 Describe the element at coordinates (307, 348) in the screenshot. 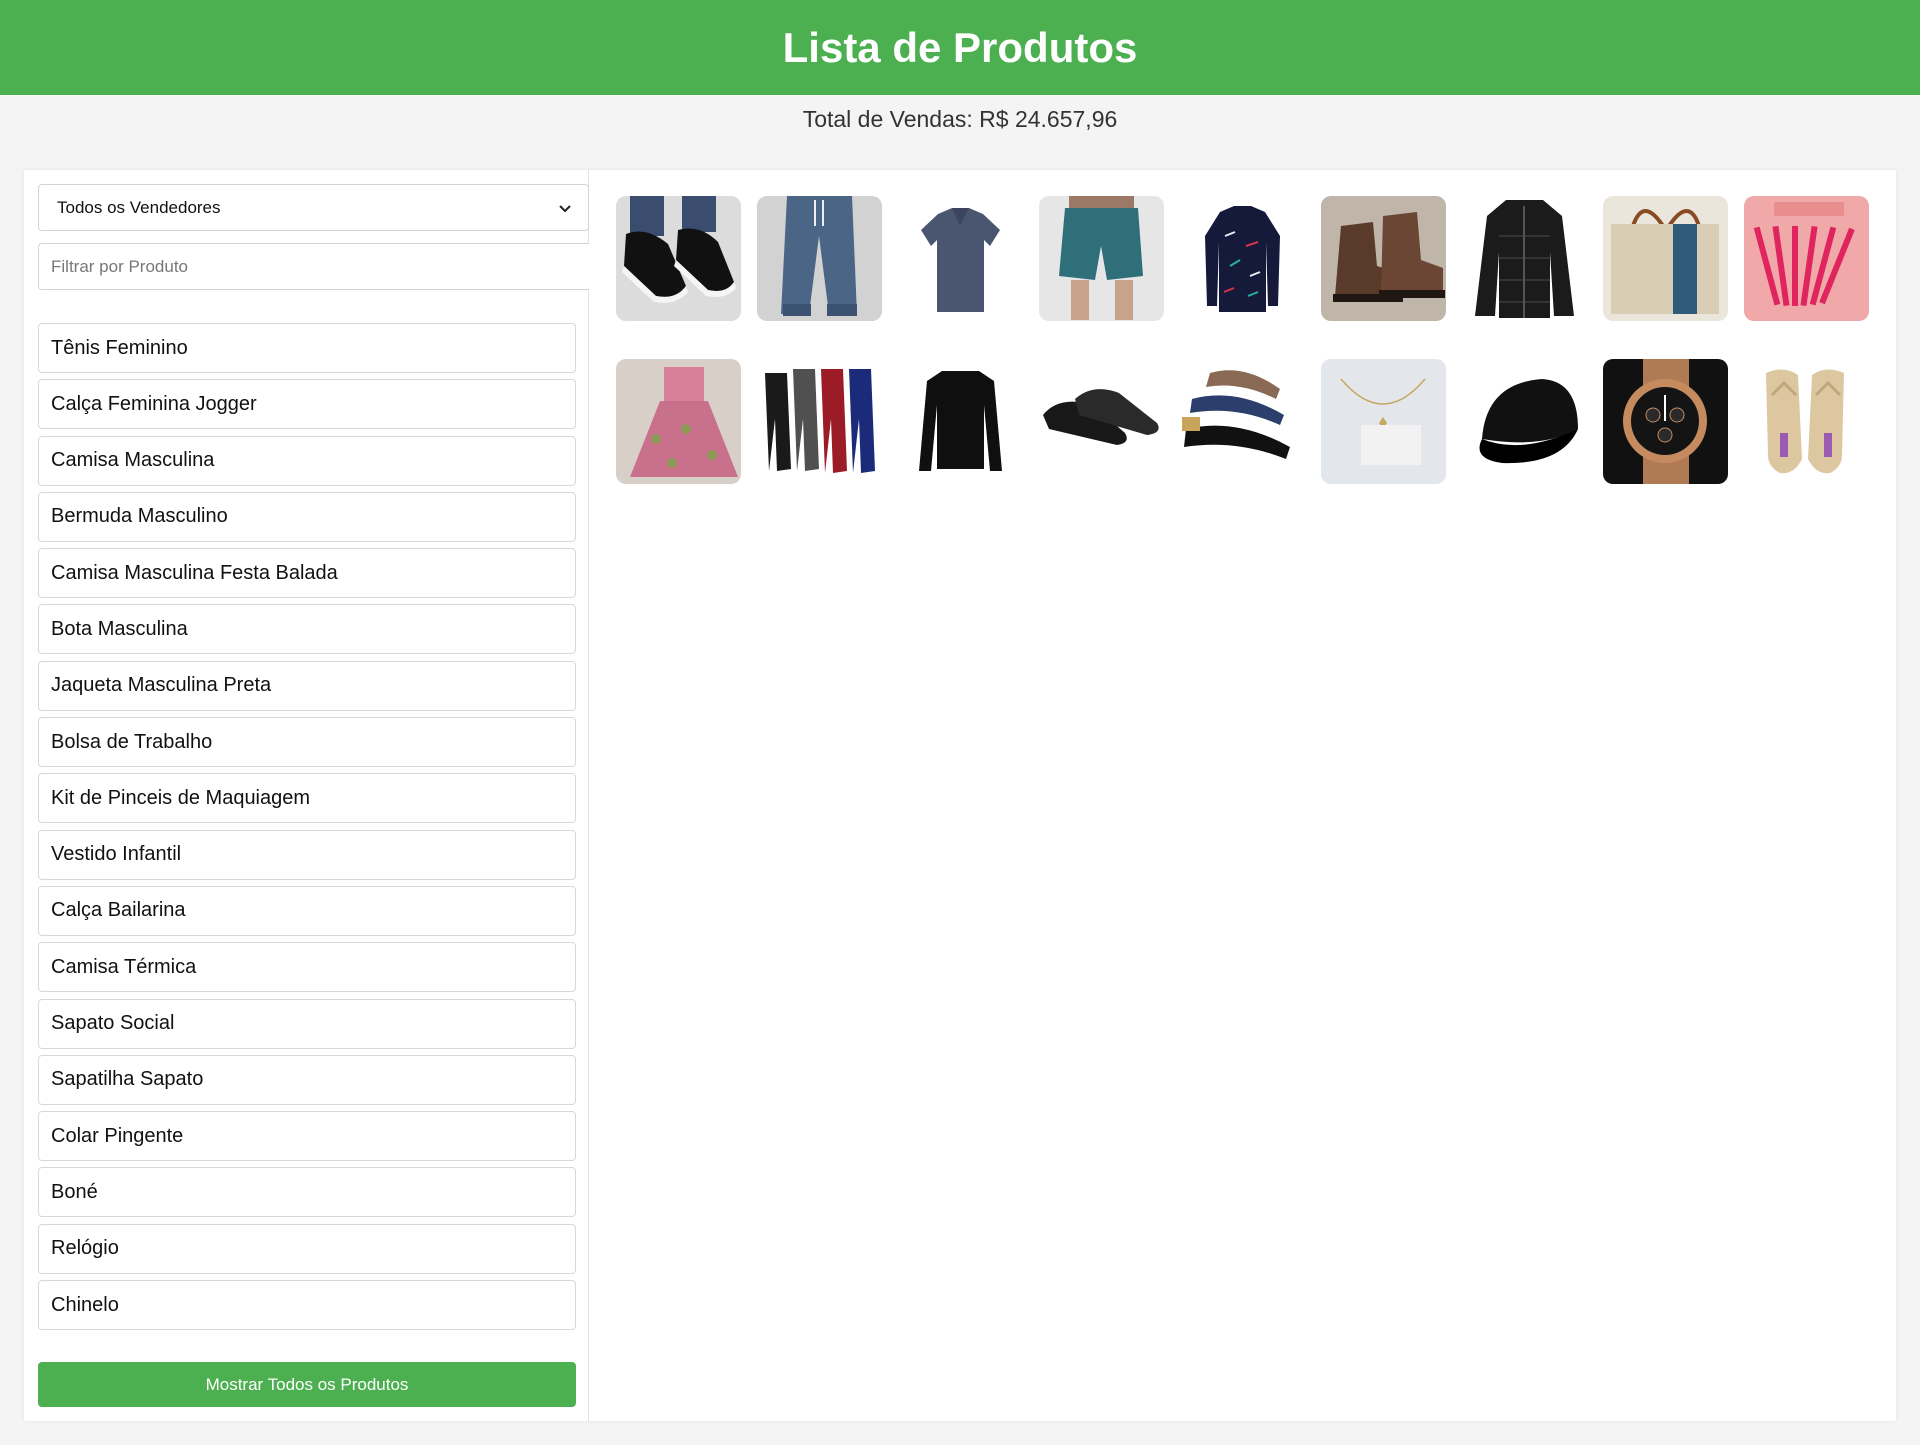

I see `product-list-item: Tênis Feminino` at that location.